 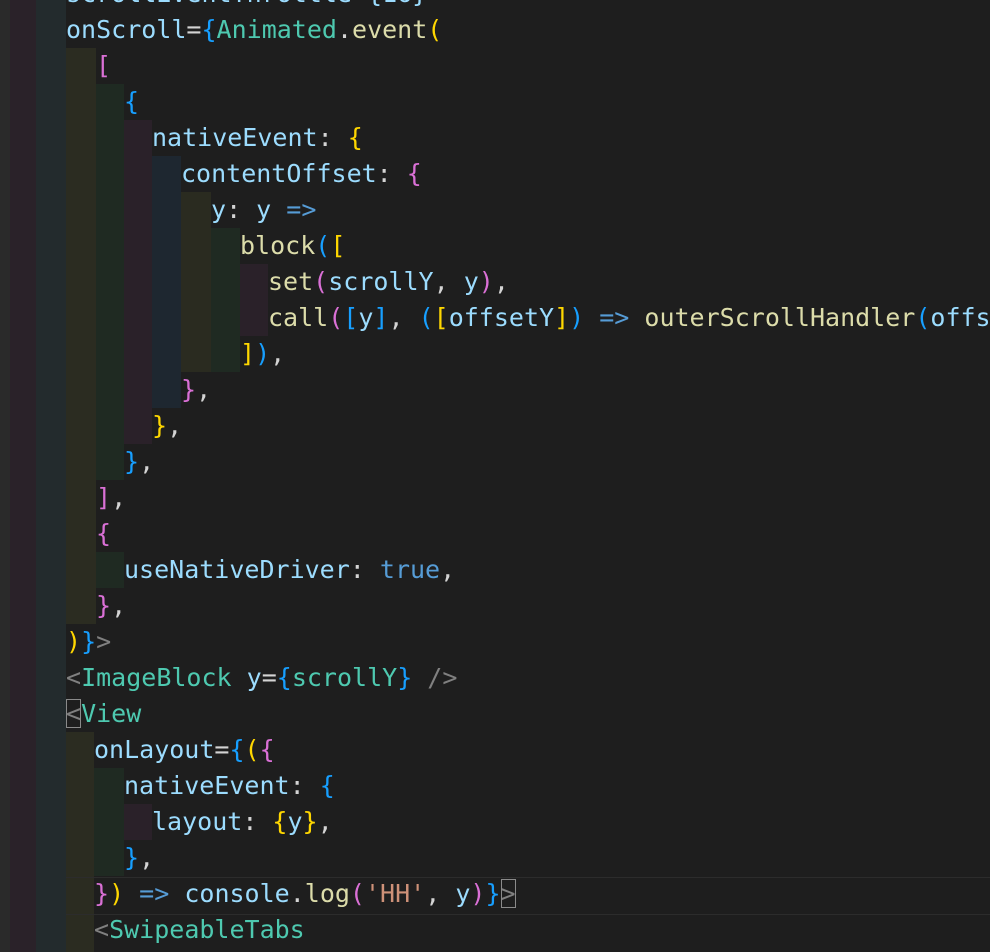 I want to click on code-line: set(scrollY, y),, so click(x=254, y=282).